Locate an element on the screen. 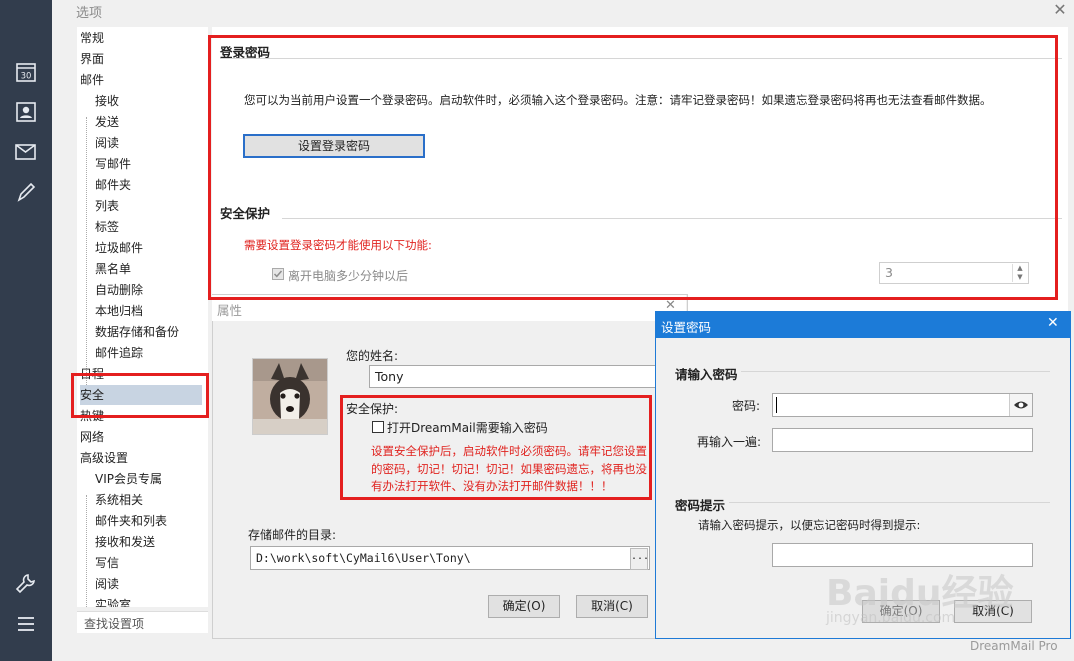 The image size is (1074, 661). tree-item: 标签 is located at coordinates (107, 227).